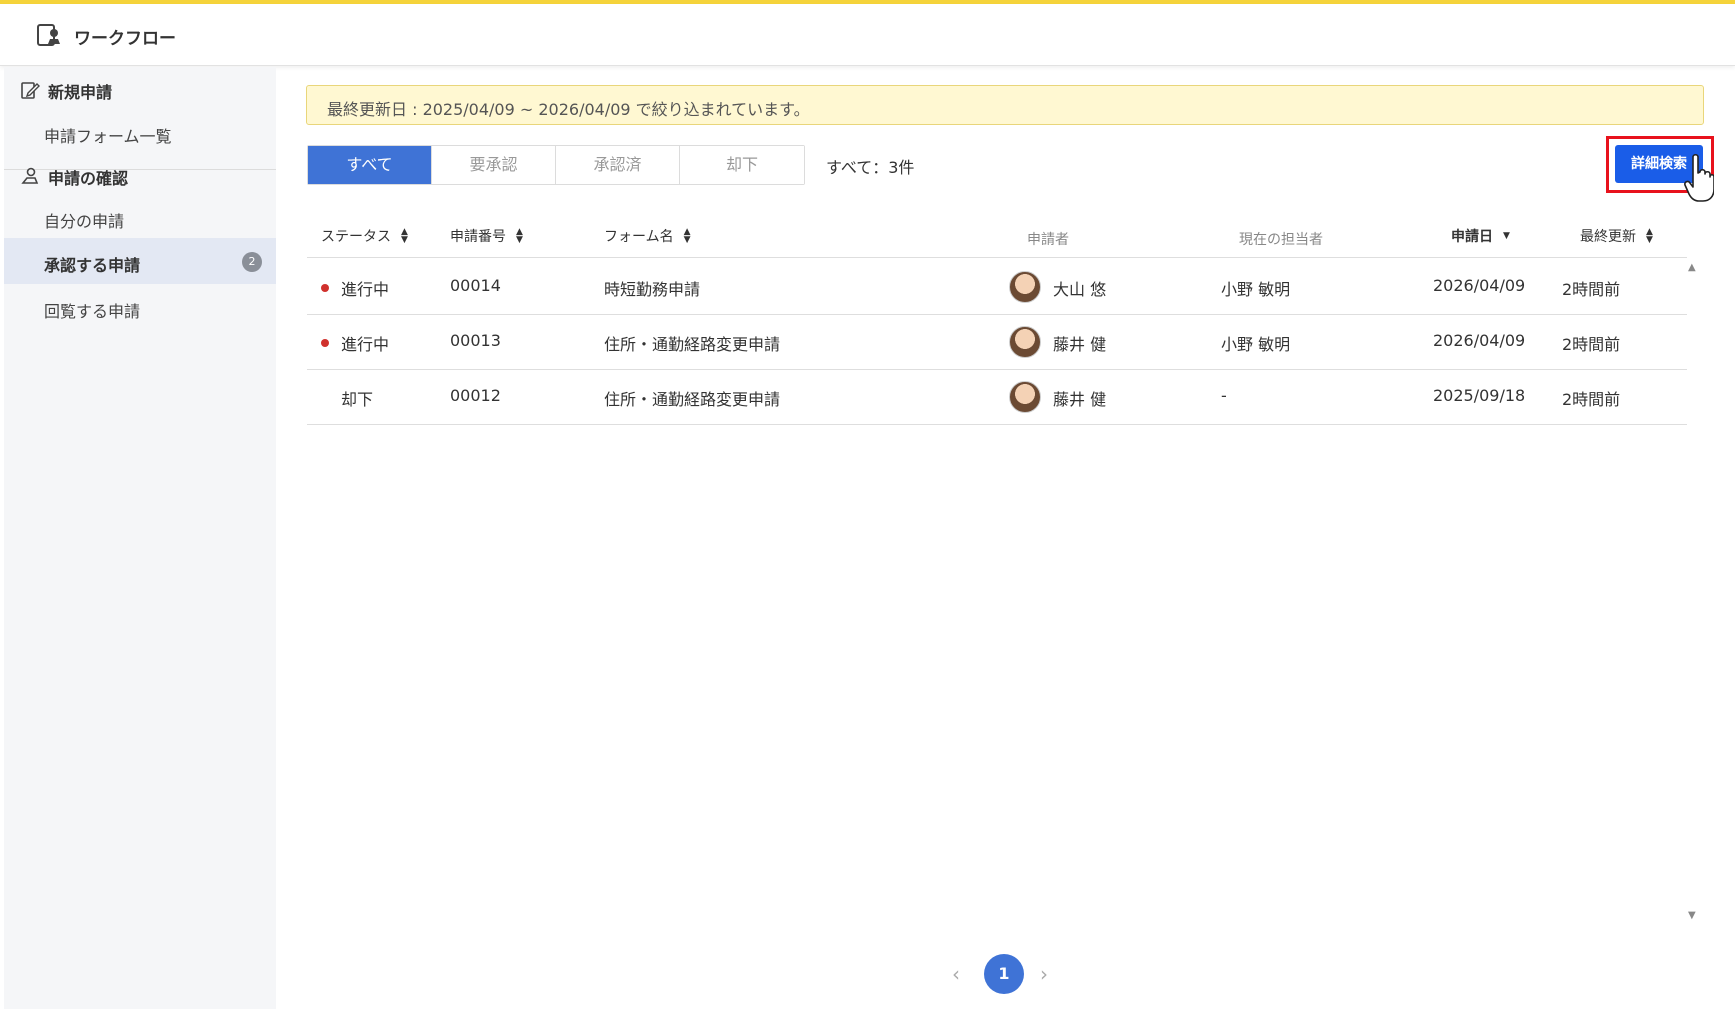 This screenshot has width=1735, height=1009. I want to click on status-cell: 却下, so click(357, 399).